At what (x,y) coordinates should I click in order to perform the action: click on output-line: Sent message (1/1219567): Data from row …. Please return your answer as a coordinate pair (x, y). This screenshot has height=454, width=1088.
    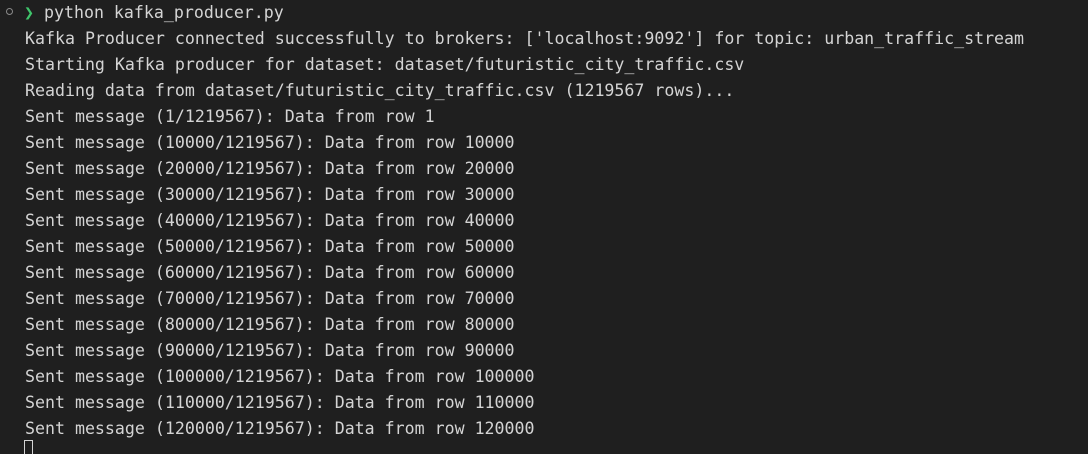
    Looking at the image, I should click on (230, 116).